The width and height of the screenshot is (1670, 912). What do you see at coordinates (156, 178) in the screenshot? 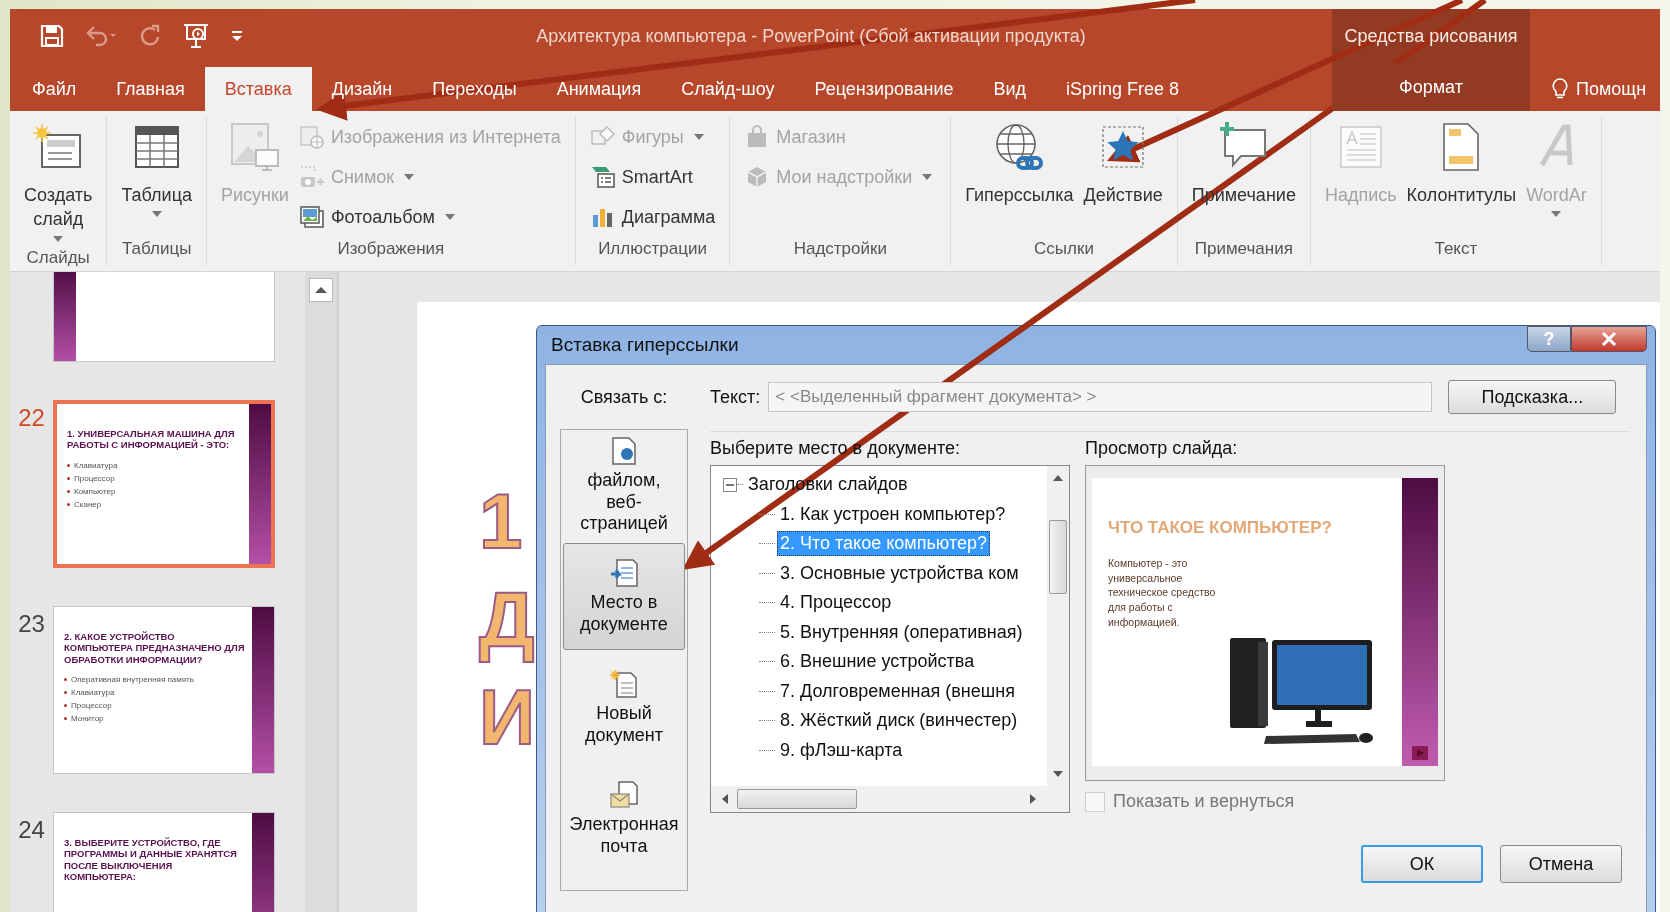
I see `ribbon-button: Таблица` at bounding box center [156, 178].